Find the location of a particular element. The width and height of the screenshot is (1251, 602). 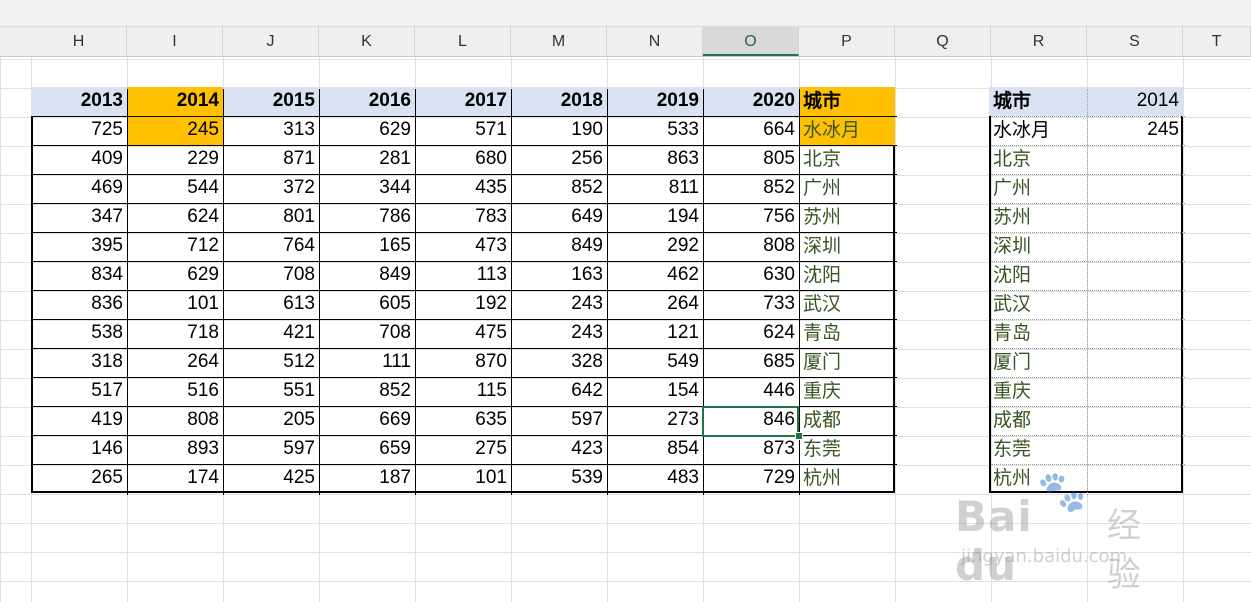

data-cell: 115 is located at coordinates (463, 391).